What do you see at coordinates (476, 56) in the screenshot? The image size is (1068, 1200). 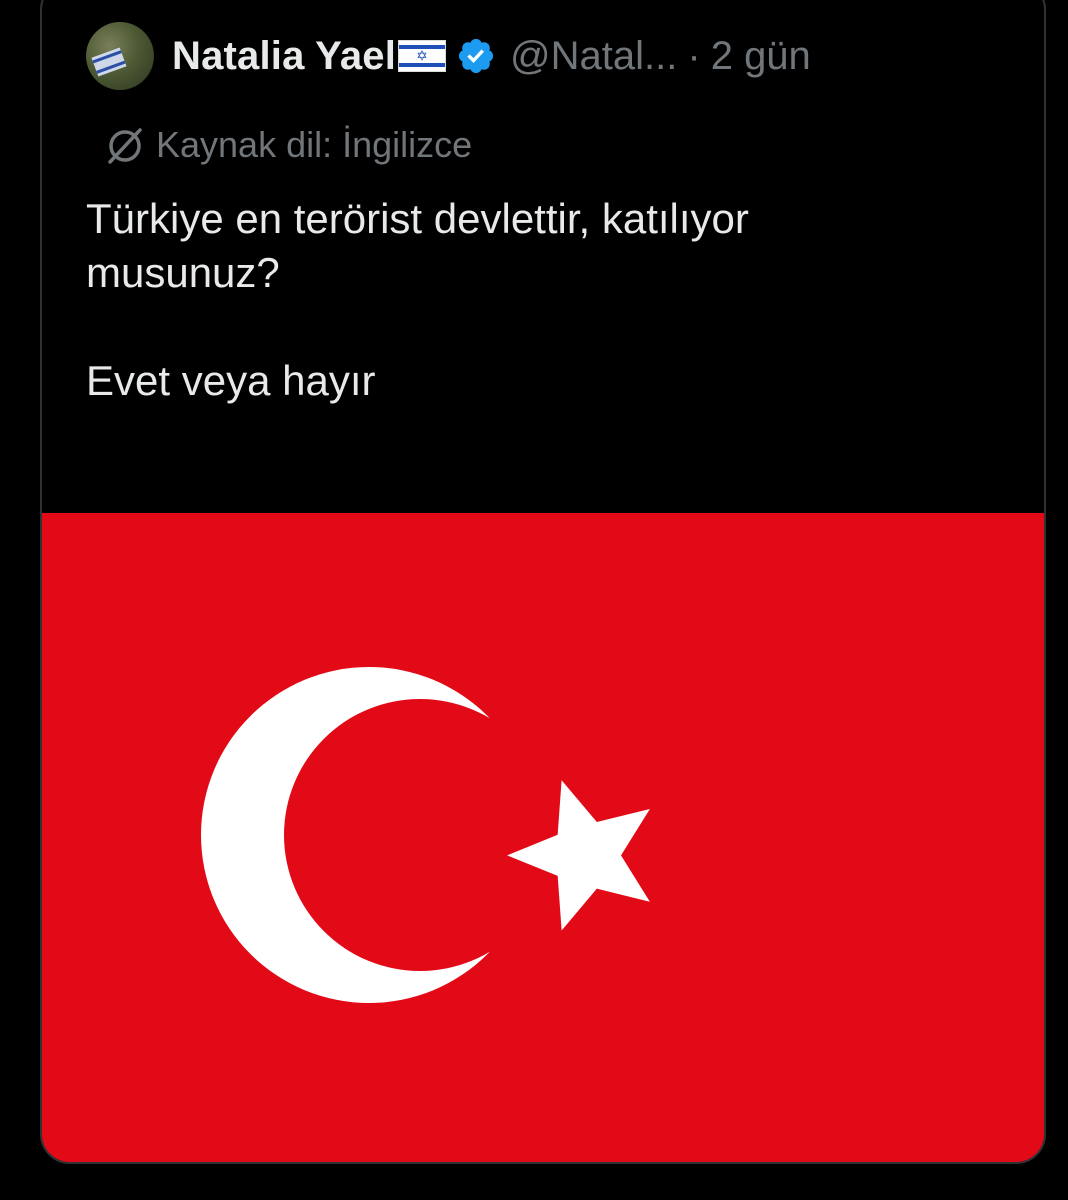 I see `verified-badge-icon` at bounding box center [476, 56].